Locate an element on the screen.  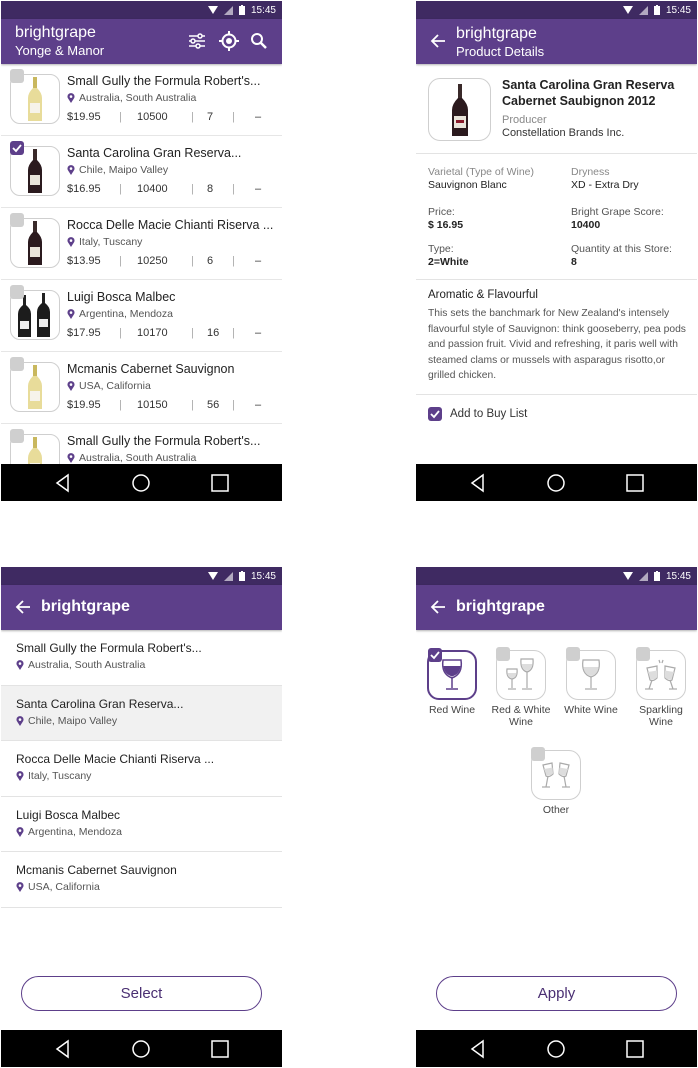
apply-button: Apply is located at coordinates (556, 993).